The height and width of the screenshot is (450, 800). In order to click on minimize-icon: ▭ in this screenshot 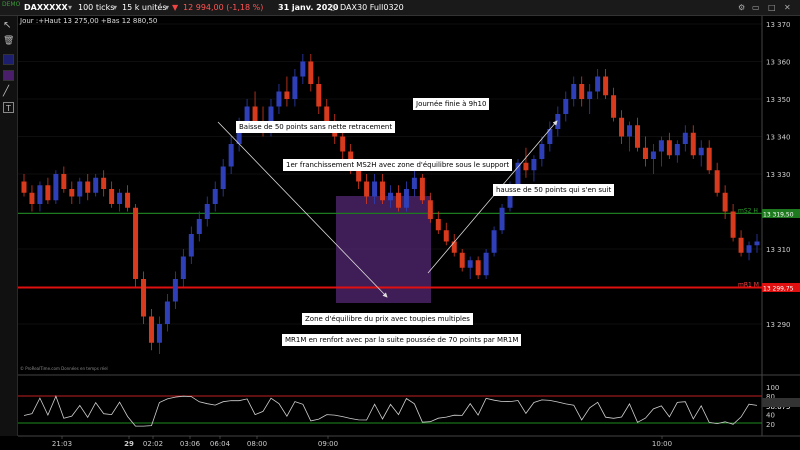, I will do `click(756, 8)`.